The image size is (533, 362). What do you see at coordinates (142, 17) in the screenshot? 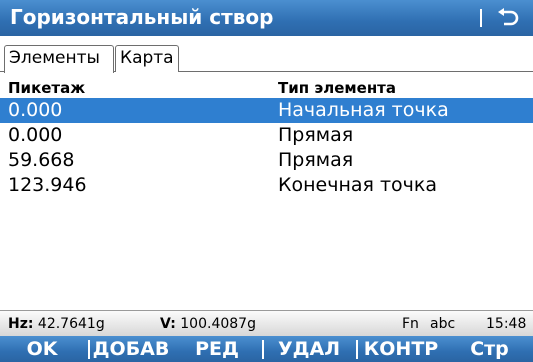
I see `window-title: Горизонтальный створ` at bounding box center [142, 17].